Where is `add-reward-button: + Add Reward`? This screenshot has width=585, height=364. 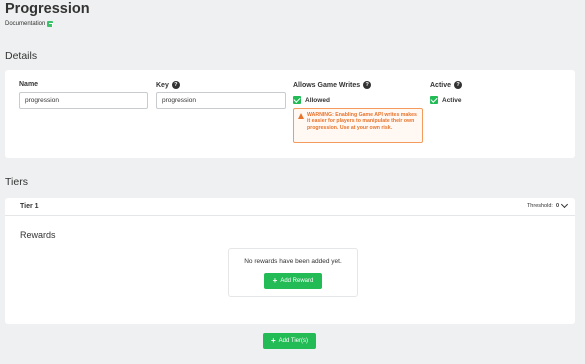 add-reward-button: + Add Reward is located at coordinates (293, 281).